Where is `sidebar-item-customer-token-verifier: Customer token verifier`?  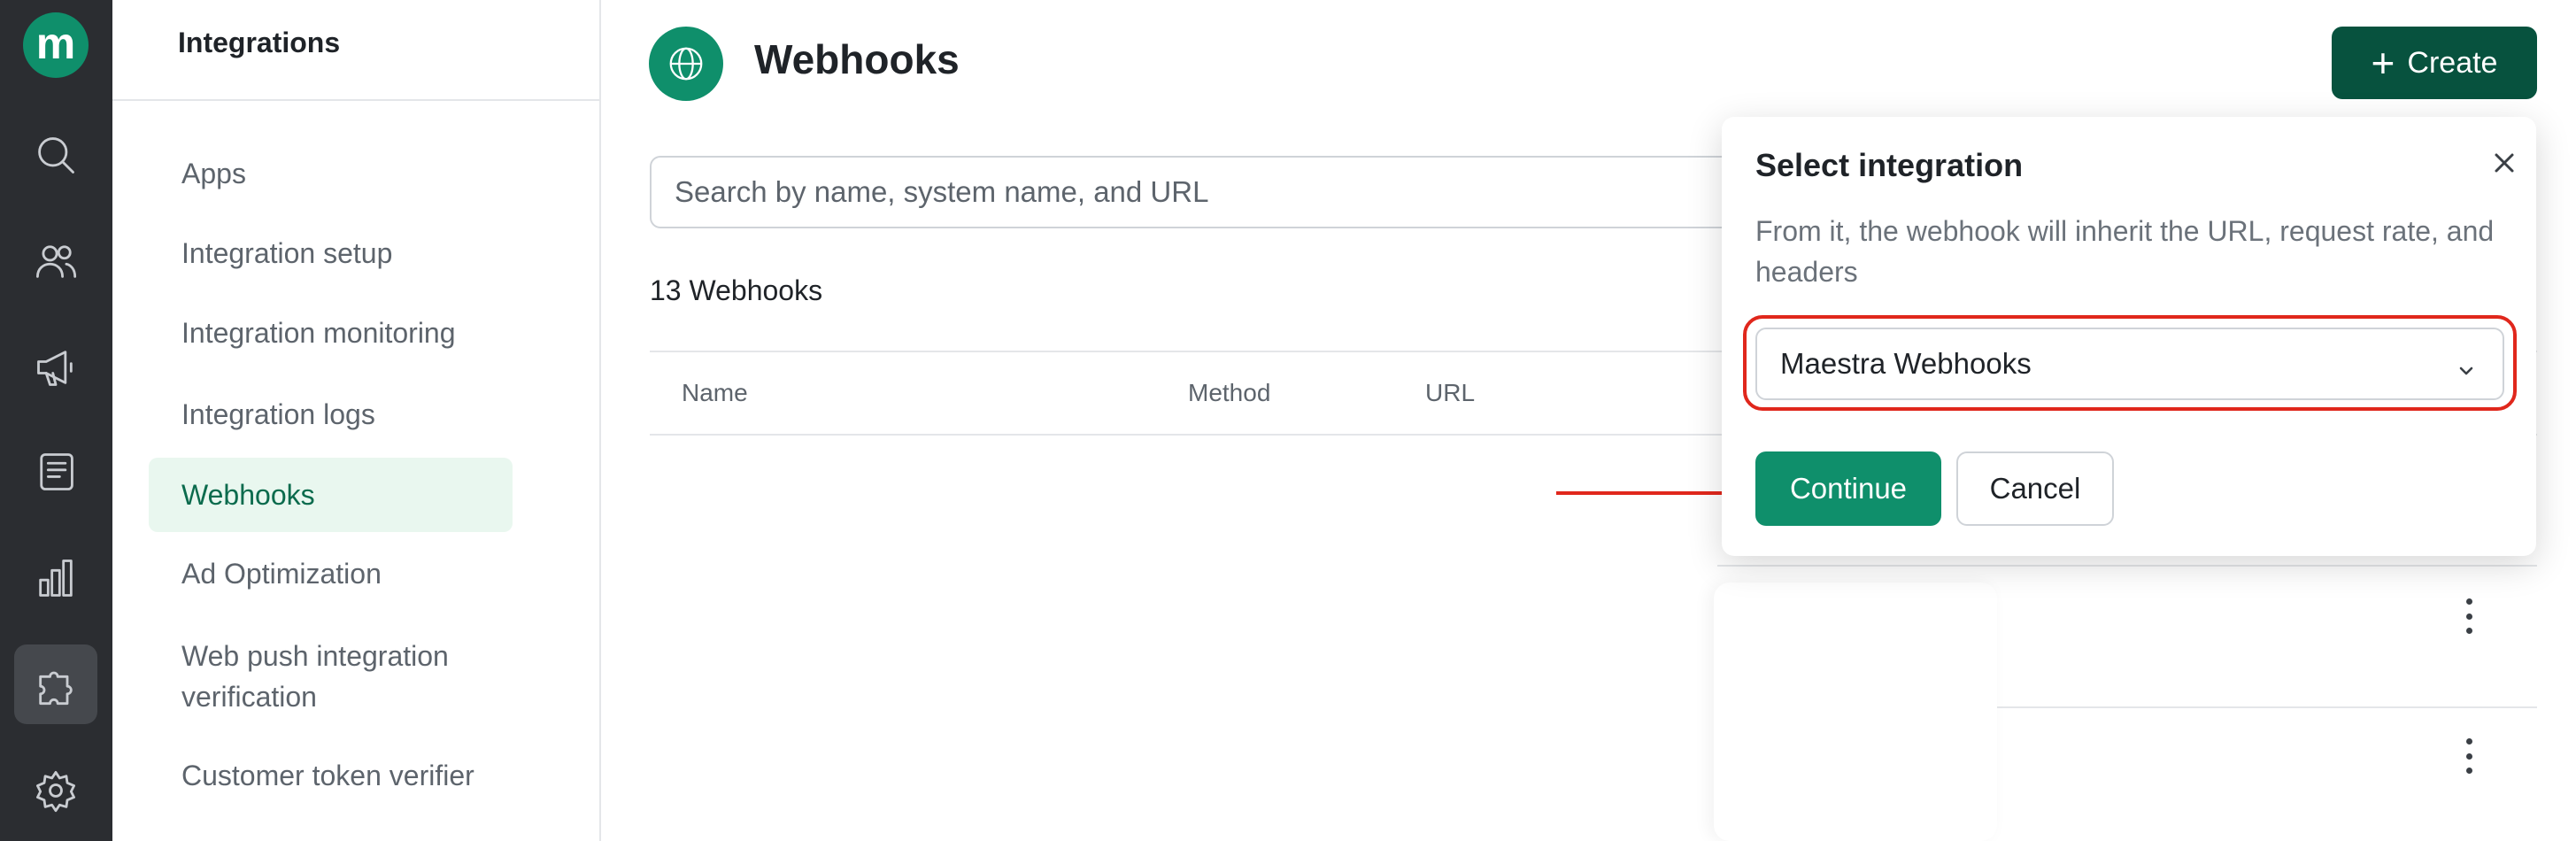 sidebar-item-customer-token-verifier: Customer token verifier is located at coordinates (331, 775).